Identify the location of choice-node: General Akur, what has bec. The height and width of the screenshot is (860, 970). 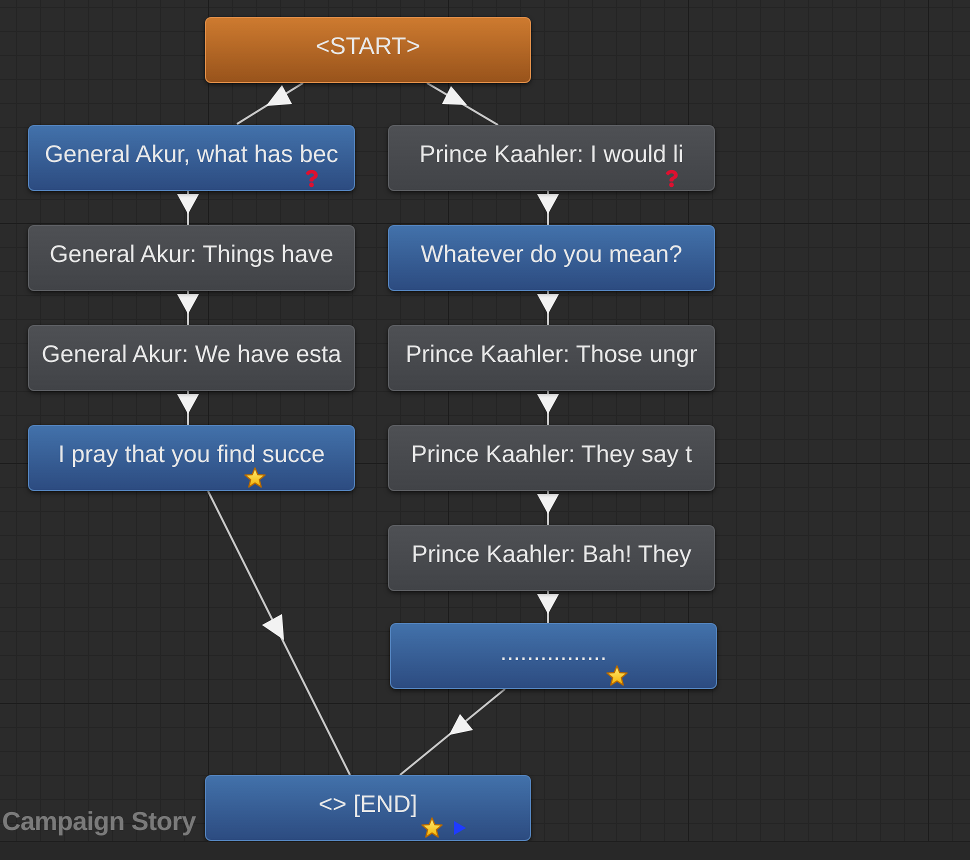
(191, 158).